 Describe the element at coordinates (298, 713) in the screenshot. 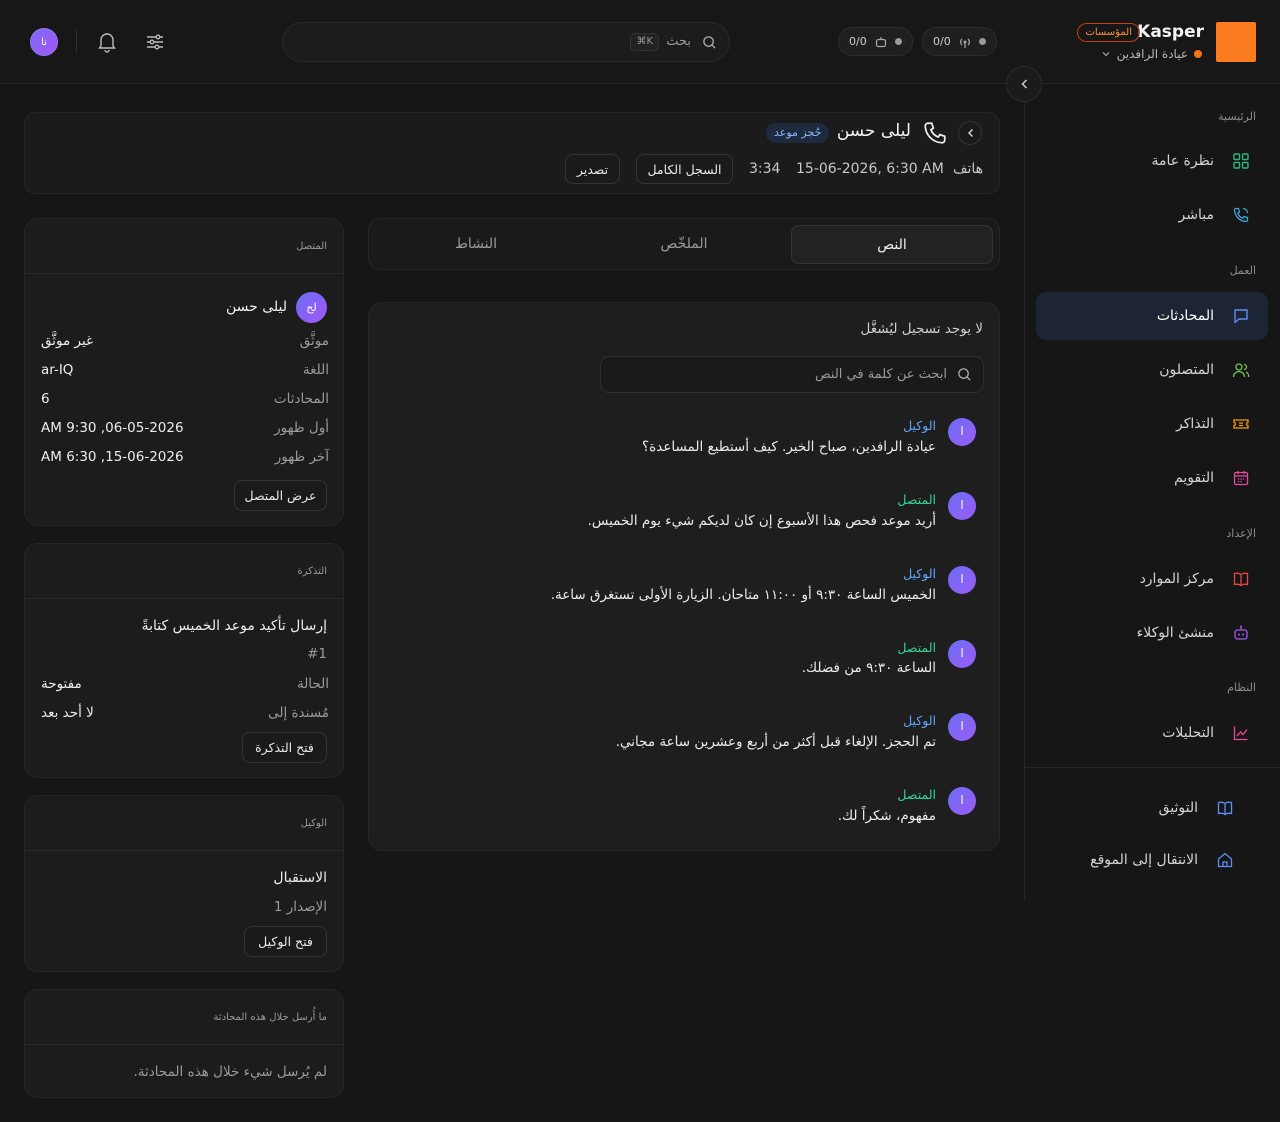

I see `row-key: مُسندة إلى` at that location.